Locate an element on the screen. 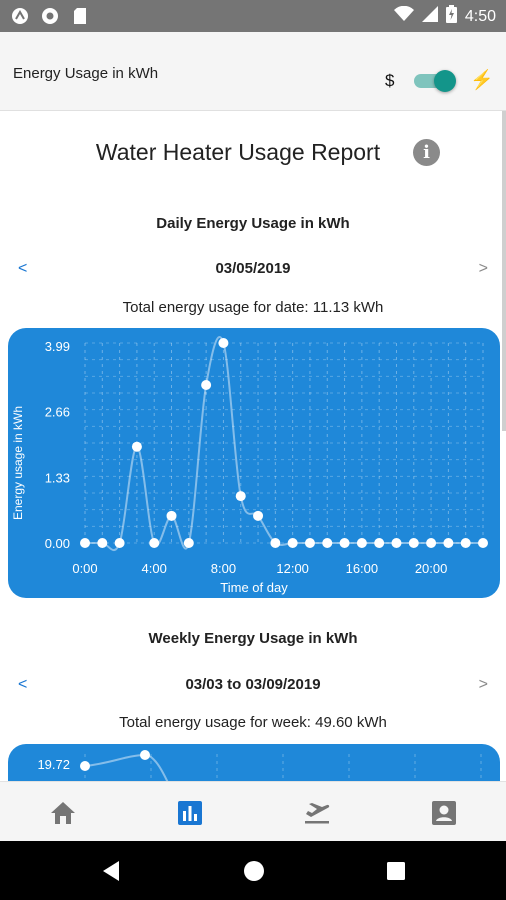 The width and height of the screenshot is (506, 900). bottom-navigation is located at coordinates (253, 811).